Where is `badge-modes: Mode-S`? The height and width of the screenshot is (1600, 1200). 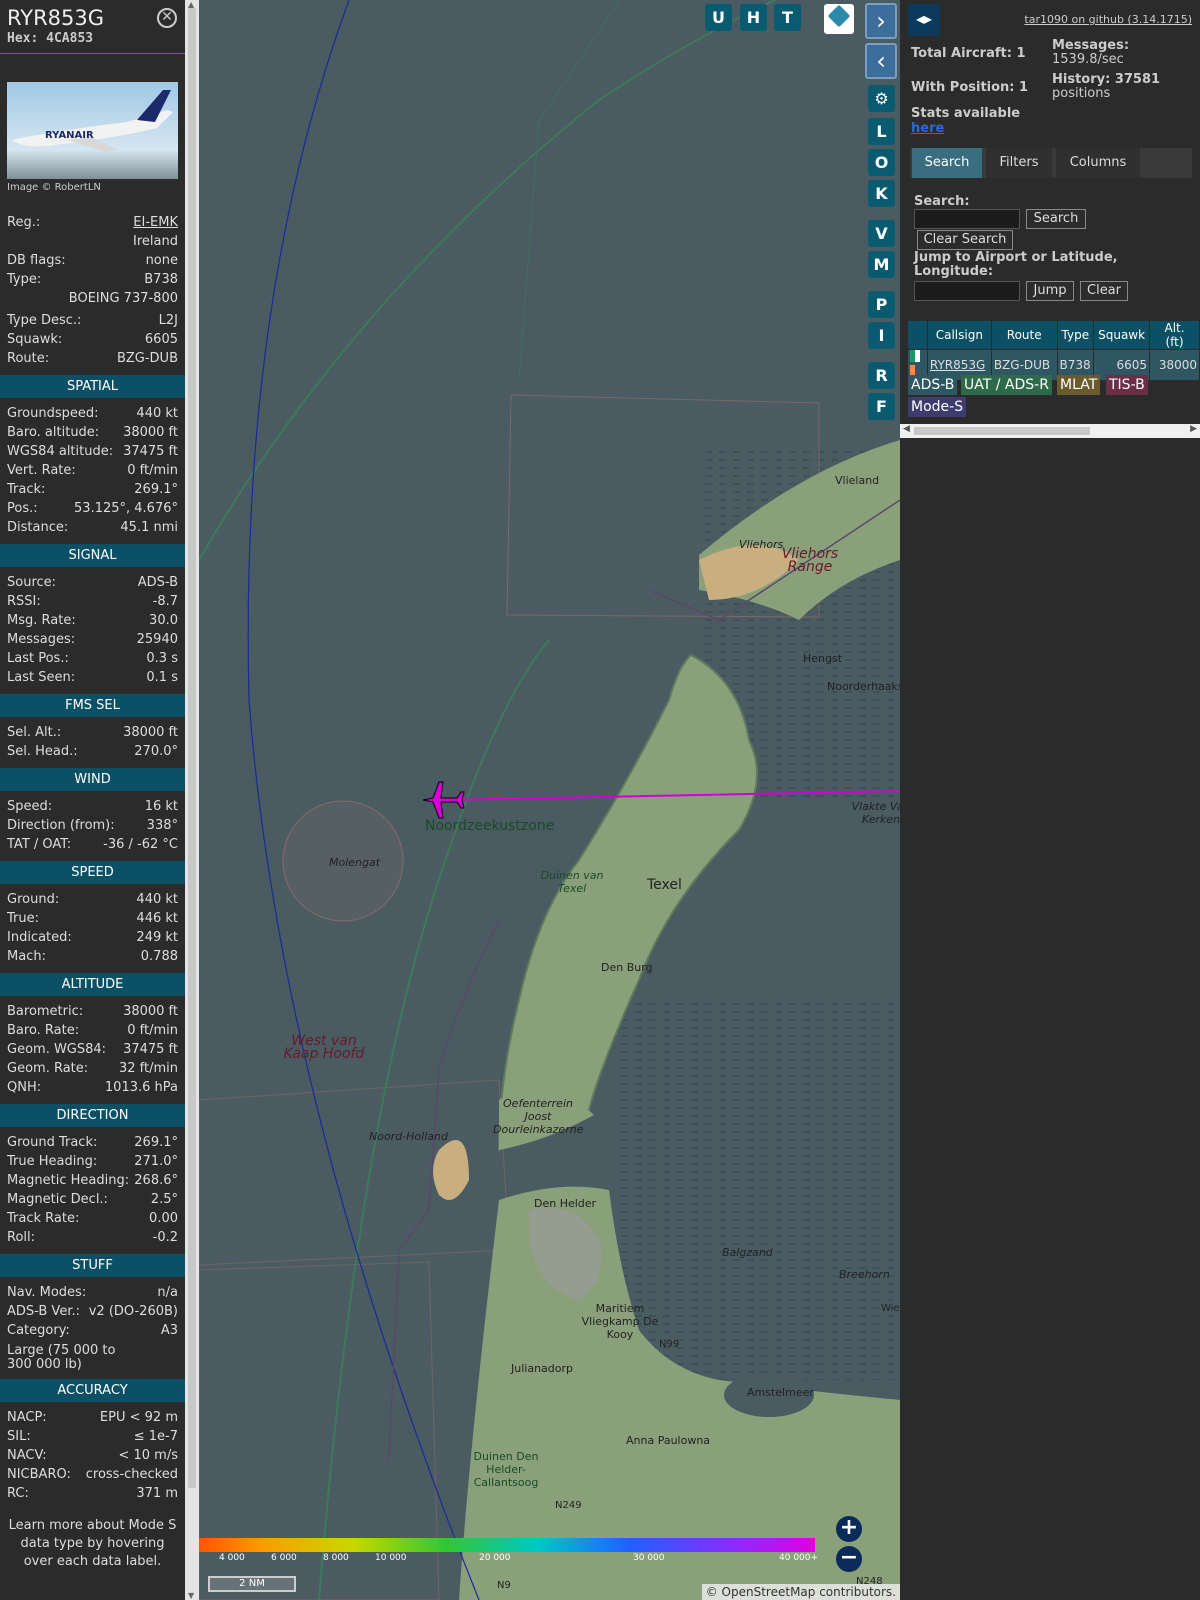
badge-modes: Mode-S is located at coordinates (937, 407).